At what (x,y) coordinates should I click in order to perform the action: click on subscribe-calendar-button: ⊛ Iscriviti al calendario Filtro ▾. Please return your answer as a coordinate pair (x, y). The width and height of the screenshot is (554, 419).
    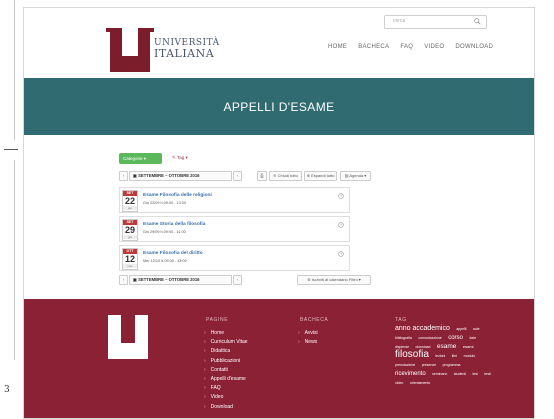
    Looking at the image, I should click on (334, 280).